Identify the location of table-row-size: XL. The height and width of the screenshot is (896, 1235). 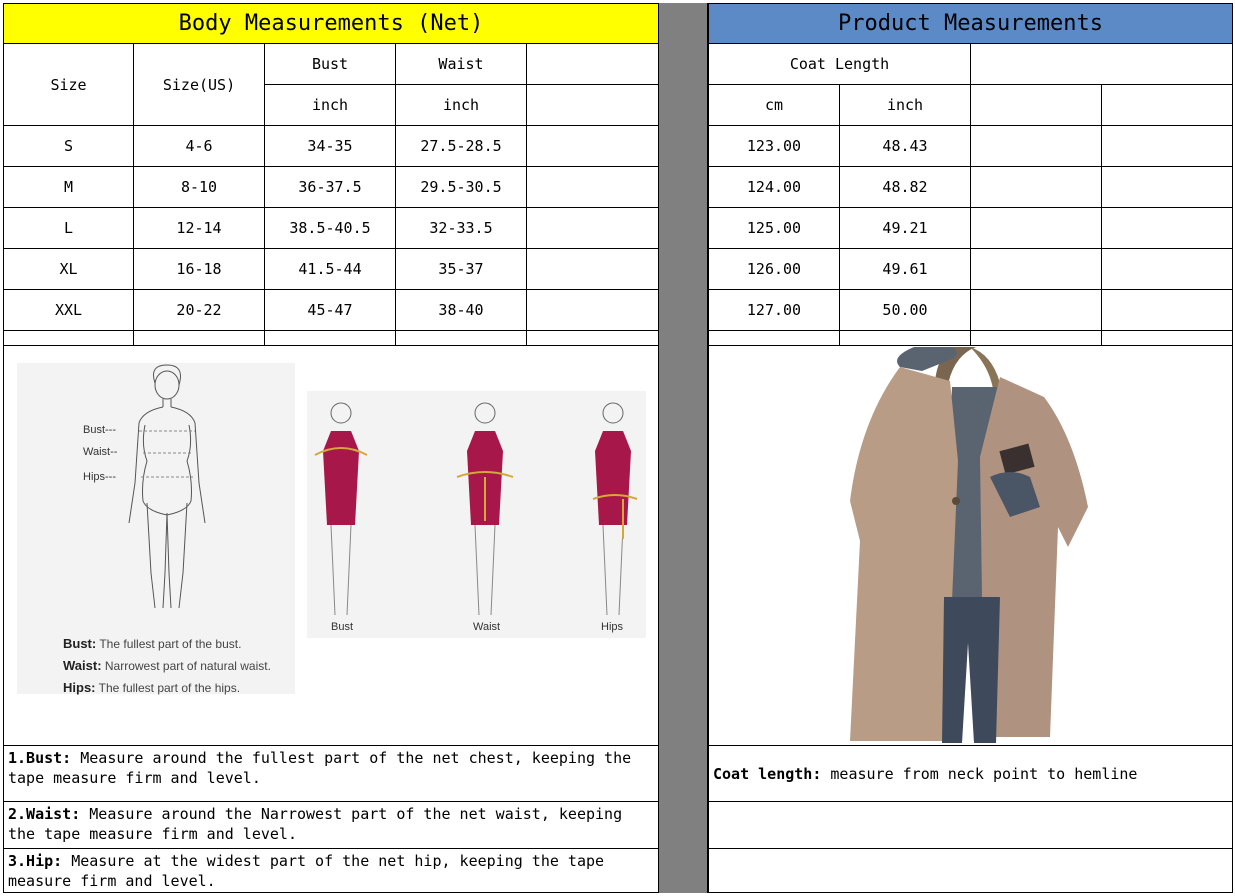
(68, 269).